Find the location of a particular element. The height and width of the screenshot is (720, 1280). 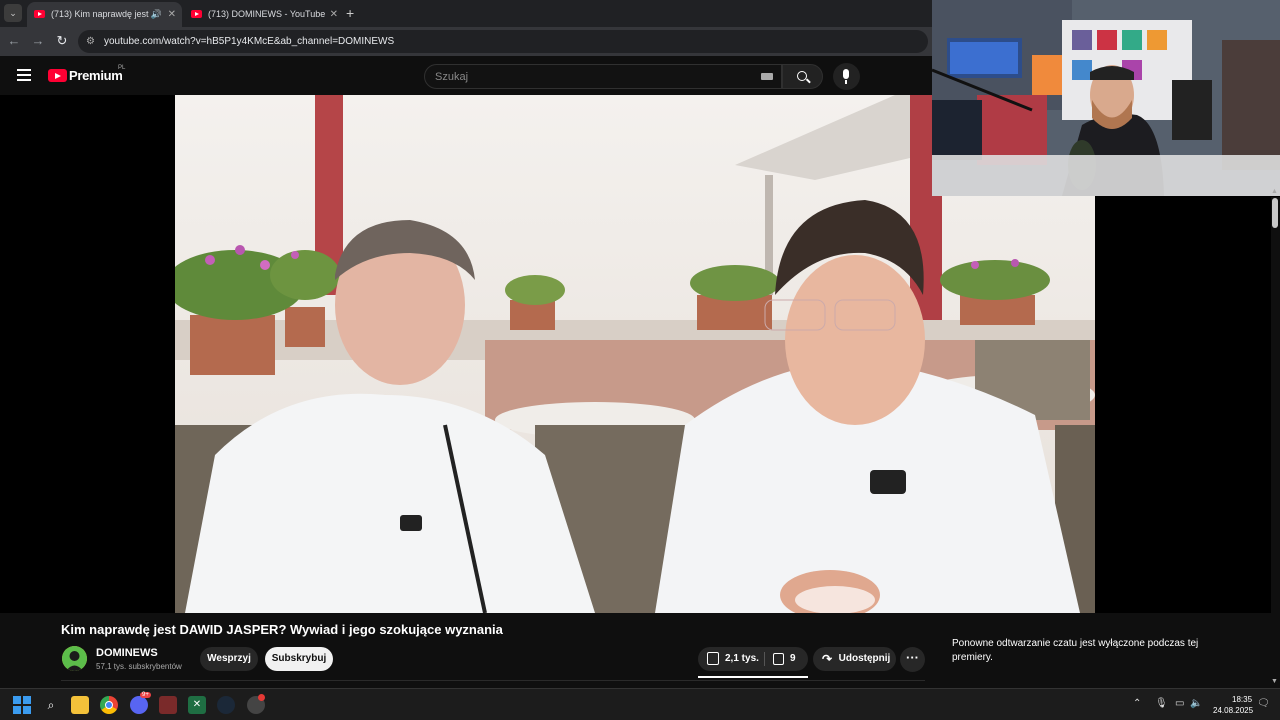

voice-search-button is located at coordinates (846, 76).